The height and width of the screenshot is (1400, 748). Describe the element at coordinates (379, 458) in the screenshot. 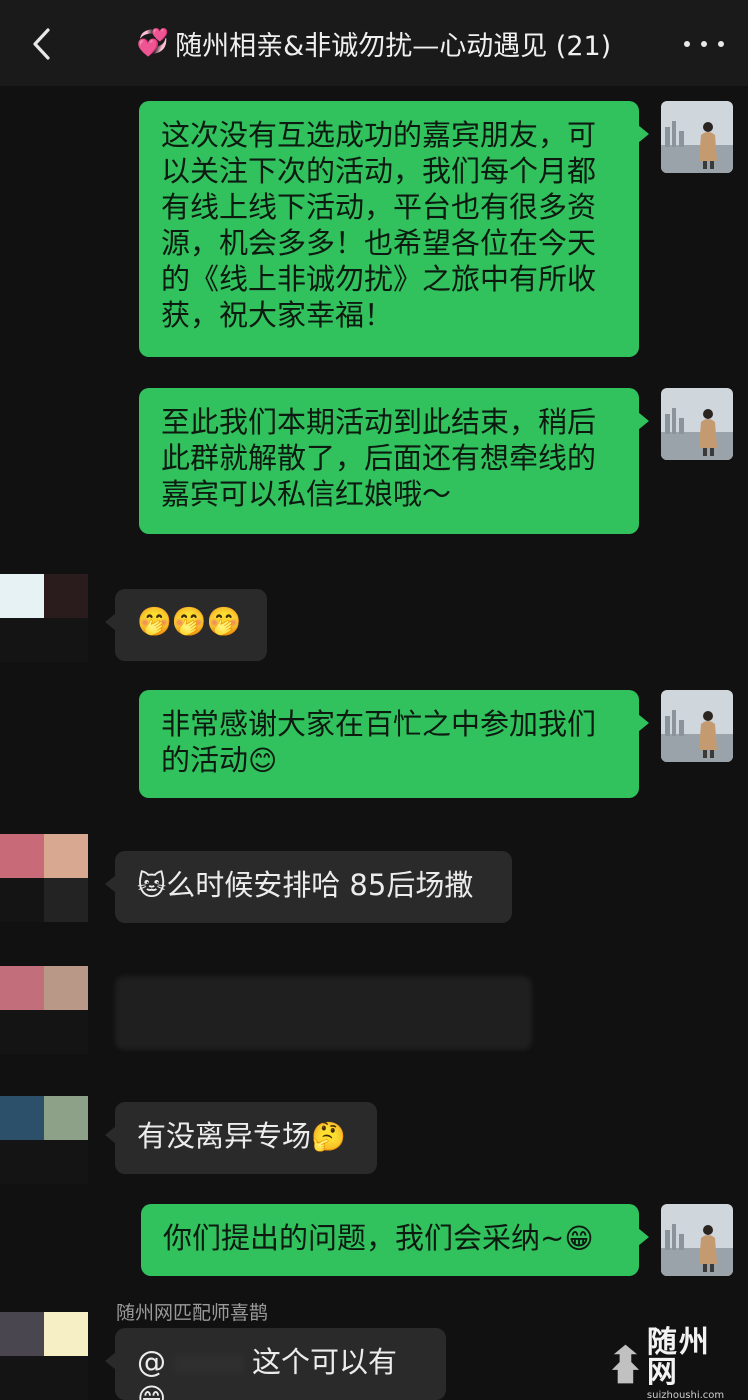

I see `message-text: 至此我们本期活动到此结束，稍后此群就解散了，后面还有想牵线的嘉宾可以私信红娘哦～` at that location.